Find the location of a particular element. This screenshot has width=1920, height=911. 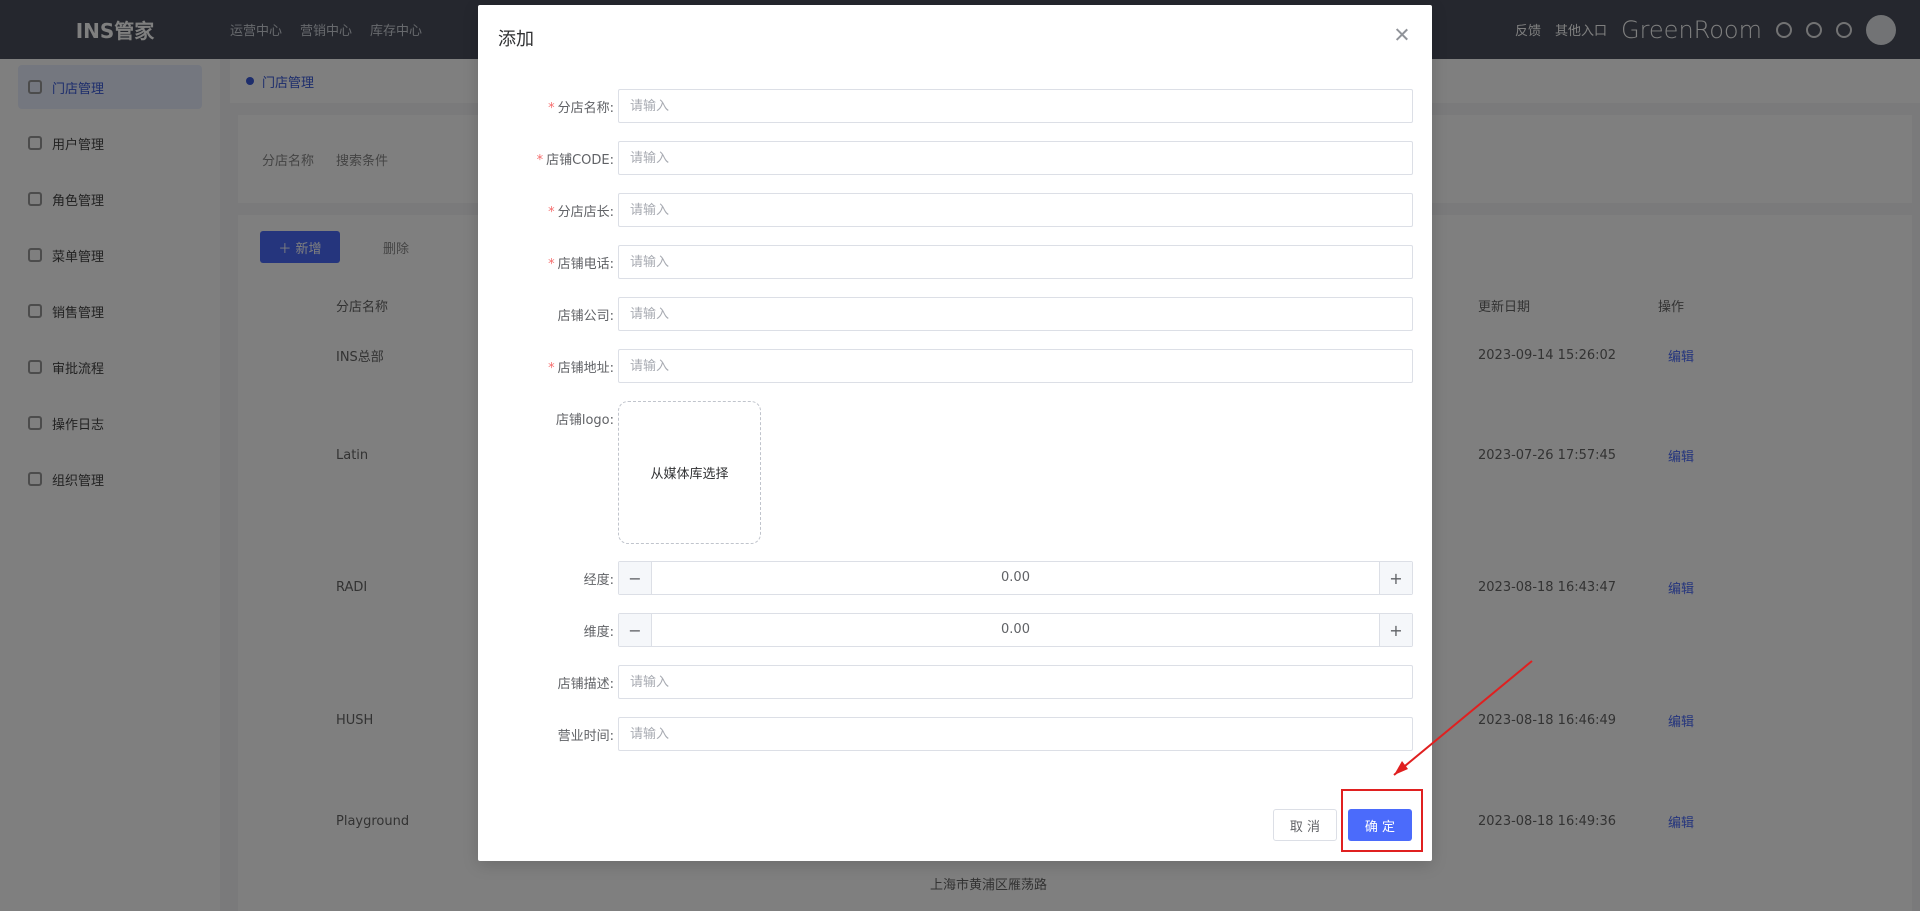

form-row-latitude: 维度: − 0.00 + is located at coordinates (955, 630).